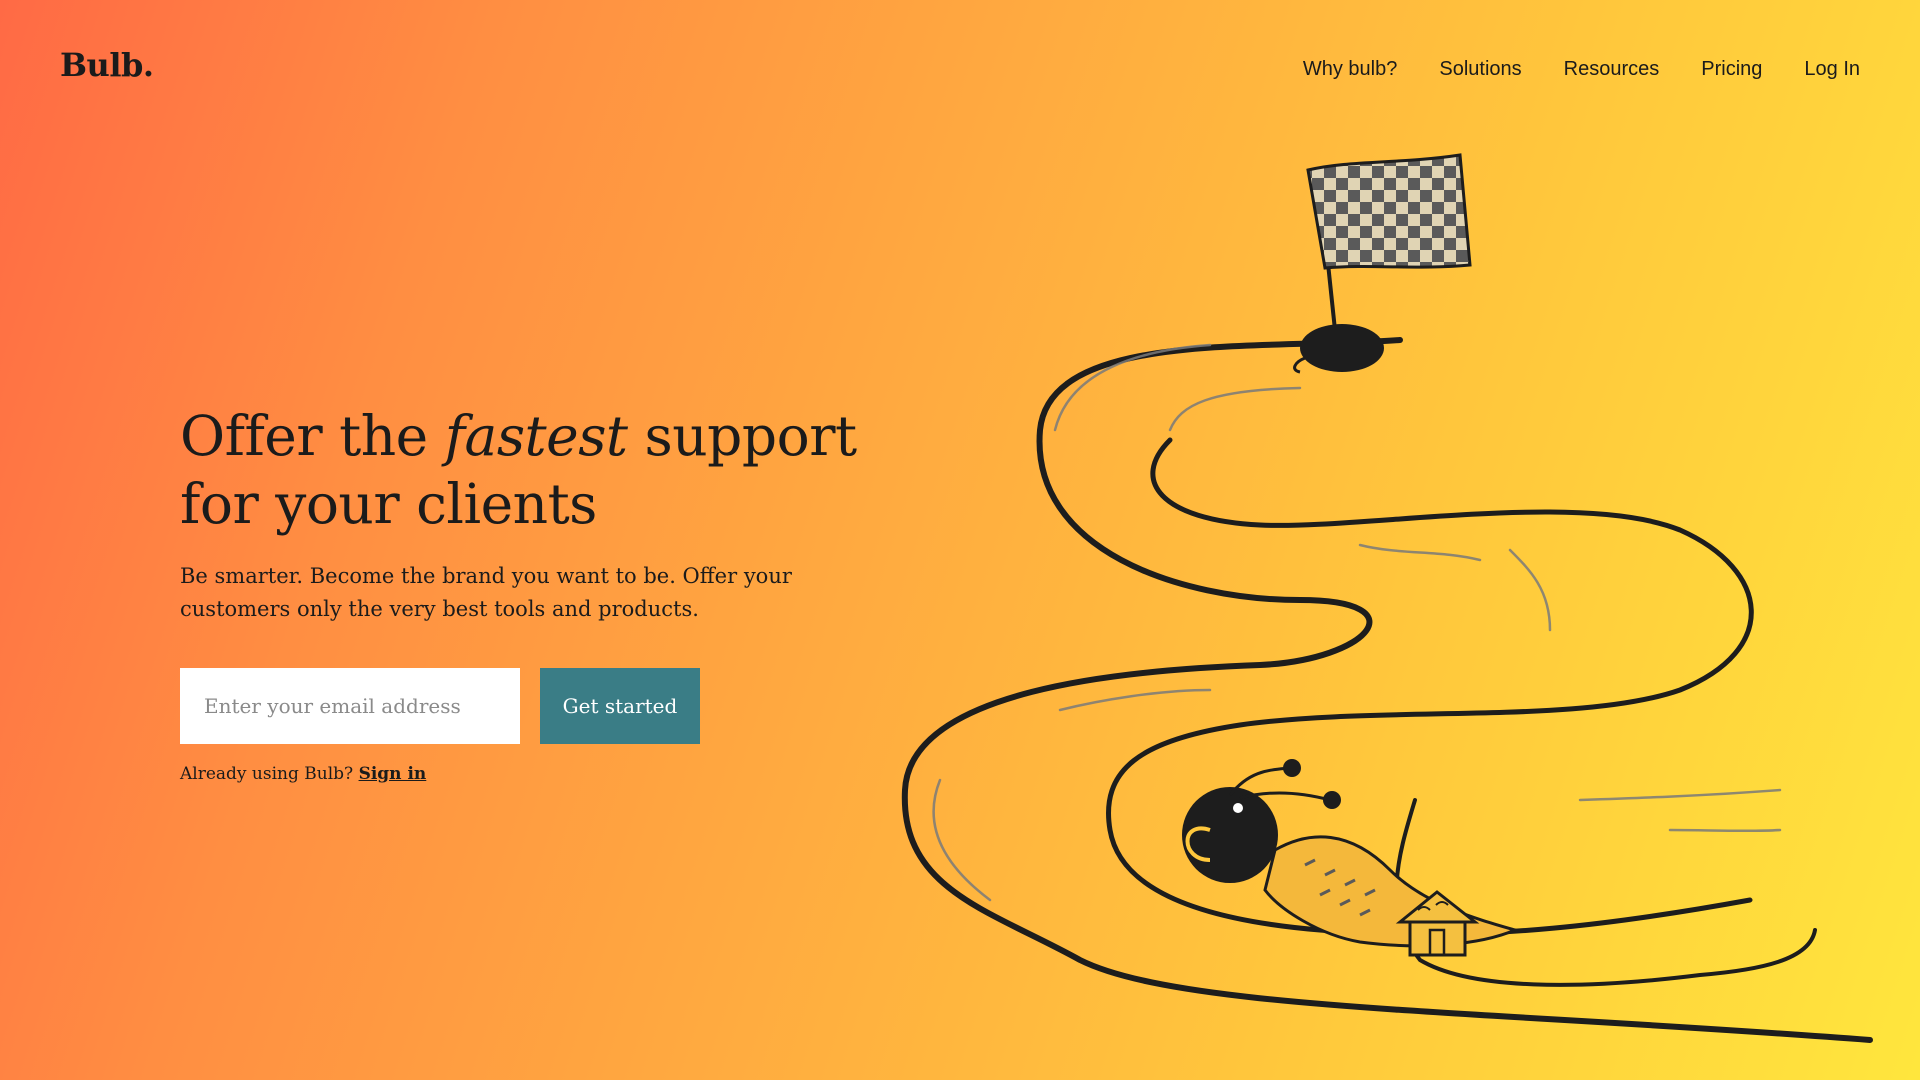  What do you see at coordinates (1832, 69) in the screenshot?
I see `nav-log-in: Log In` at bounding box center [1832, 69].